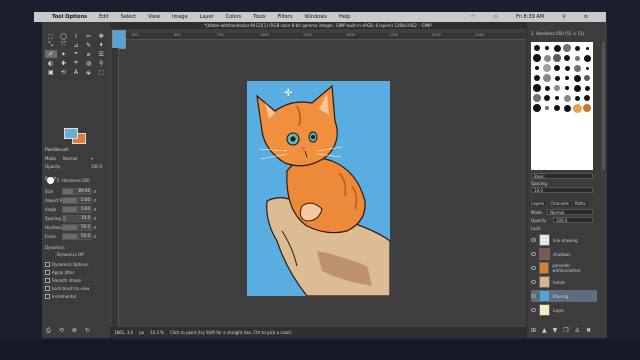 The height and width of the screenshot is (360, 640). Describe the element at coordinates (559, 203) in the screenshot. I see `tab-channels: Channels` at that location.